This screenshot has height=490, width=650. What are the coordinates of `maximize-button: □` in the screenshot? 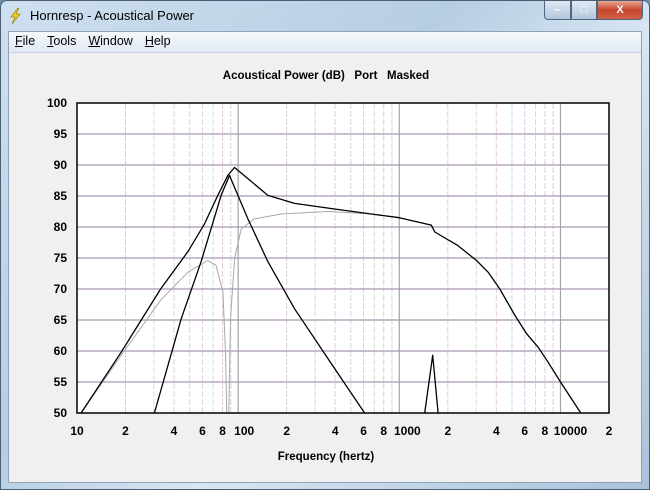 It's located at (584, 10).